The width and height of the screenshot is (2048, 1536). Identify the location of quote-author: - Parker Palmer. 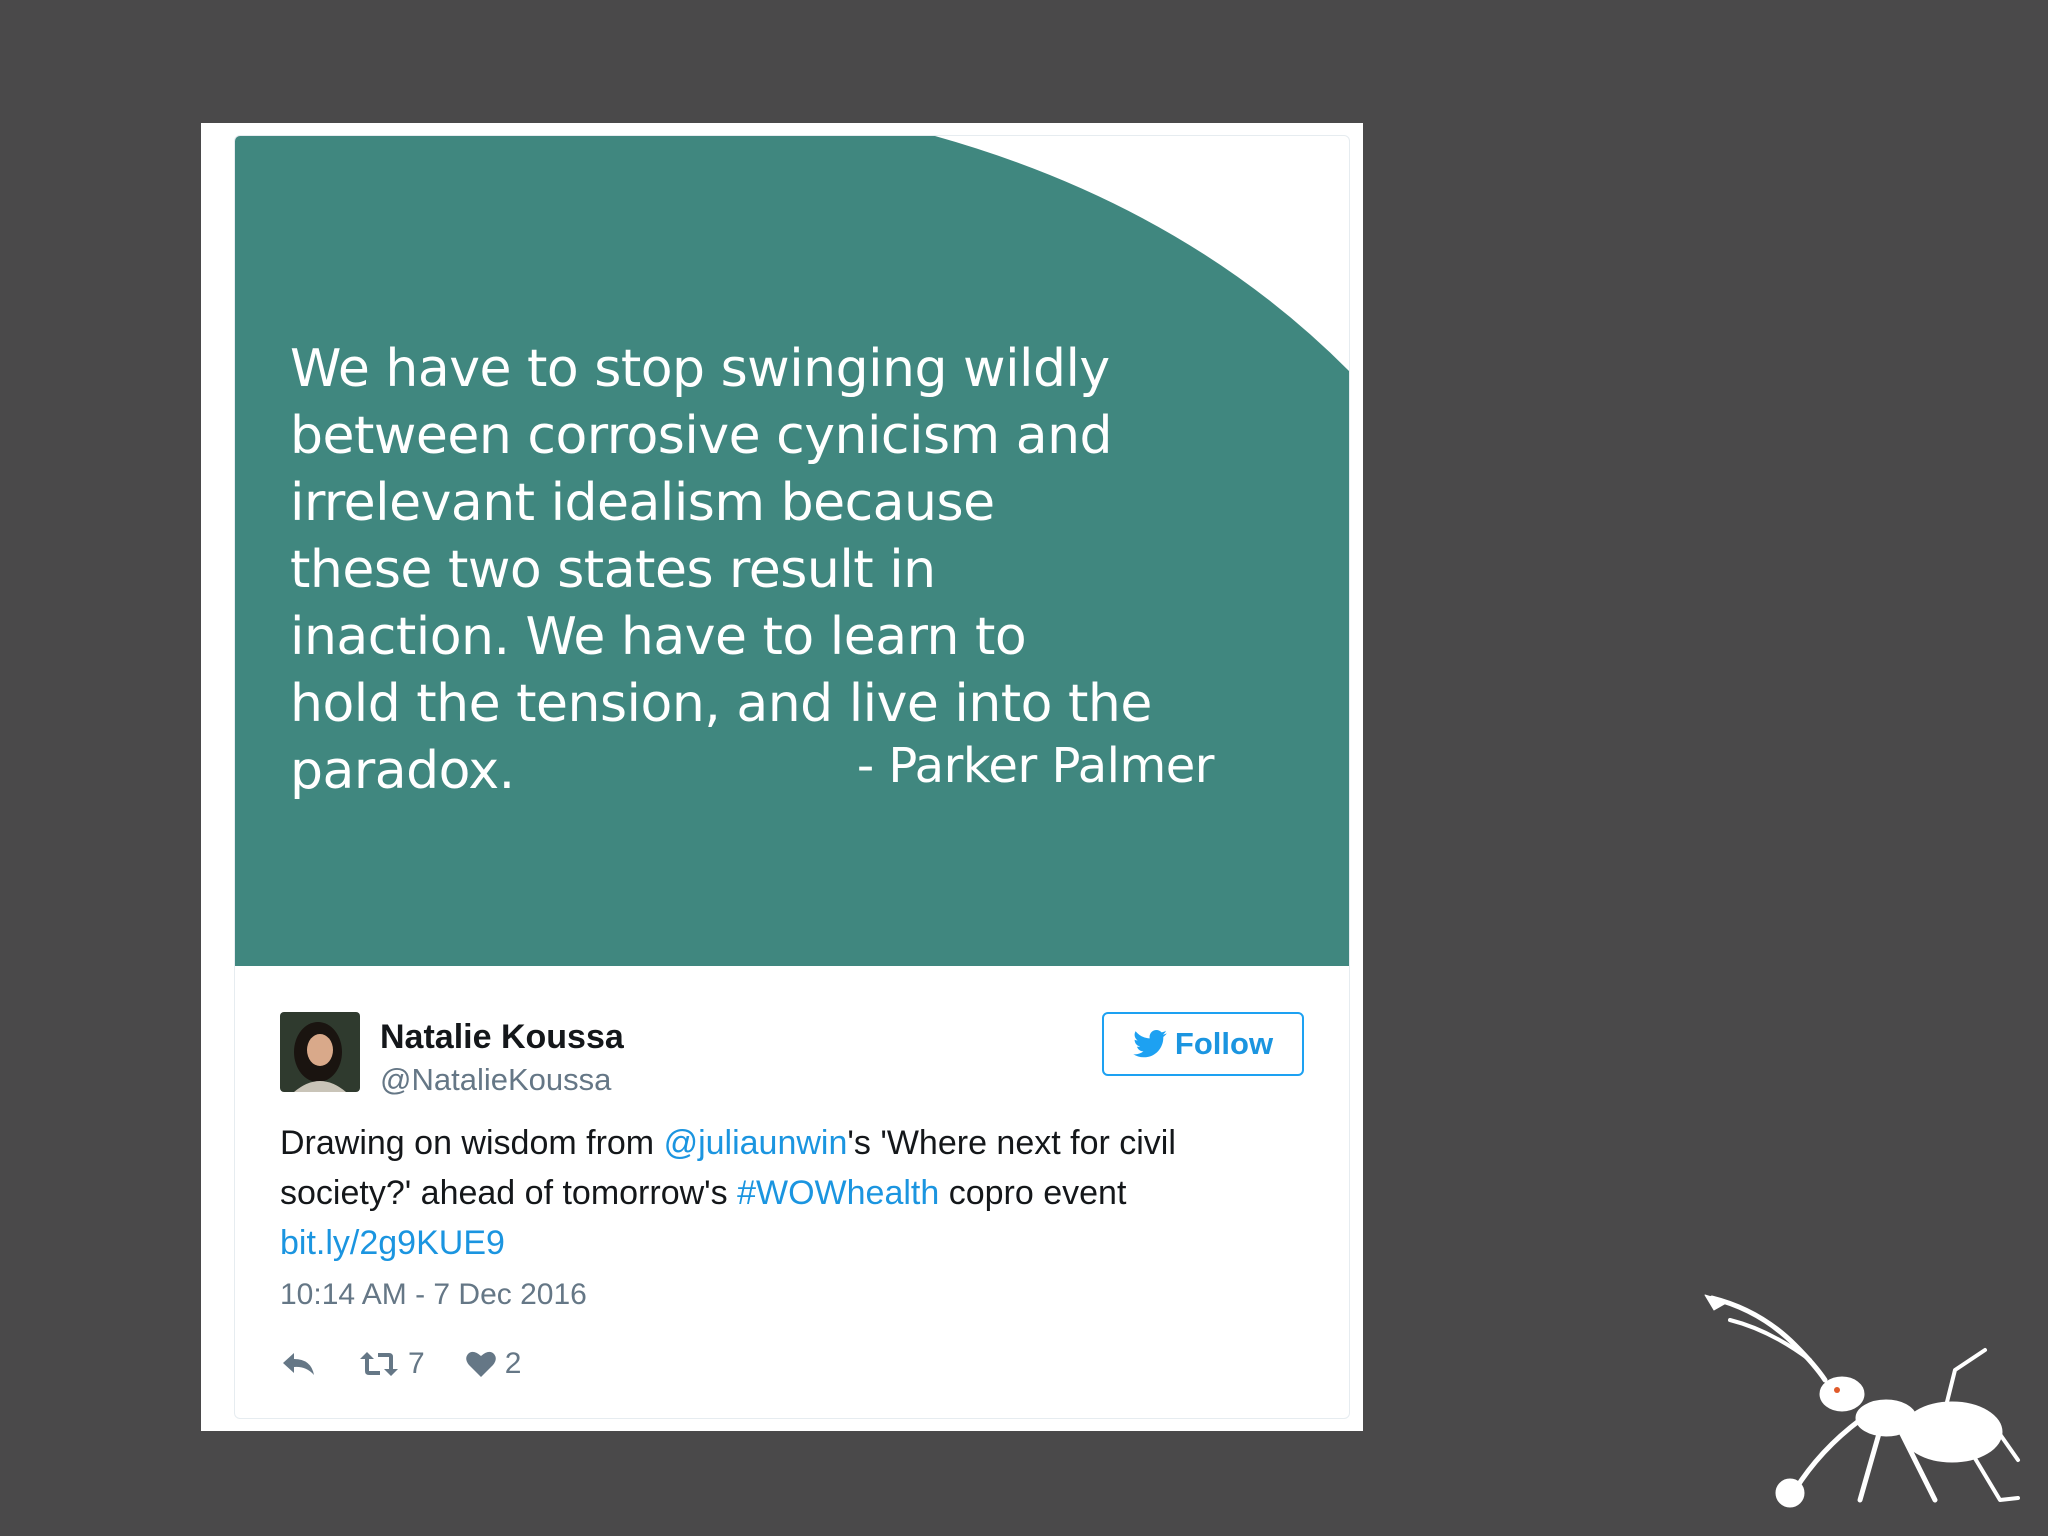
(1035, 766).